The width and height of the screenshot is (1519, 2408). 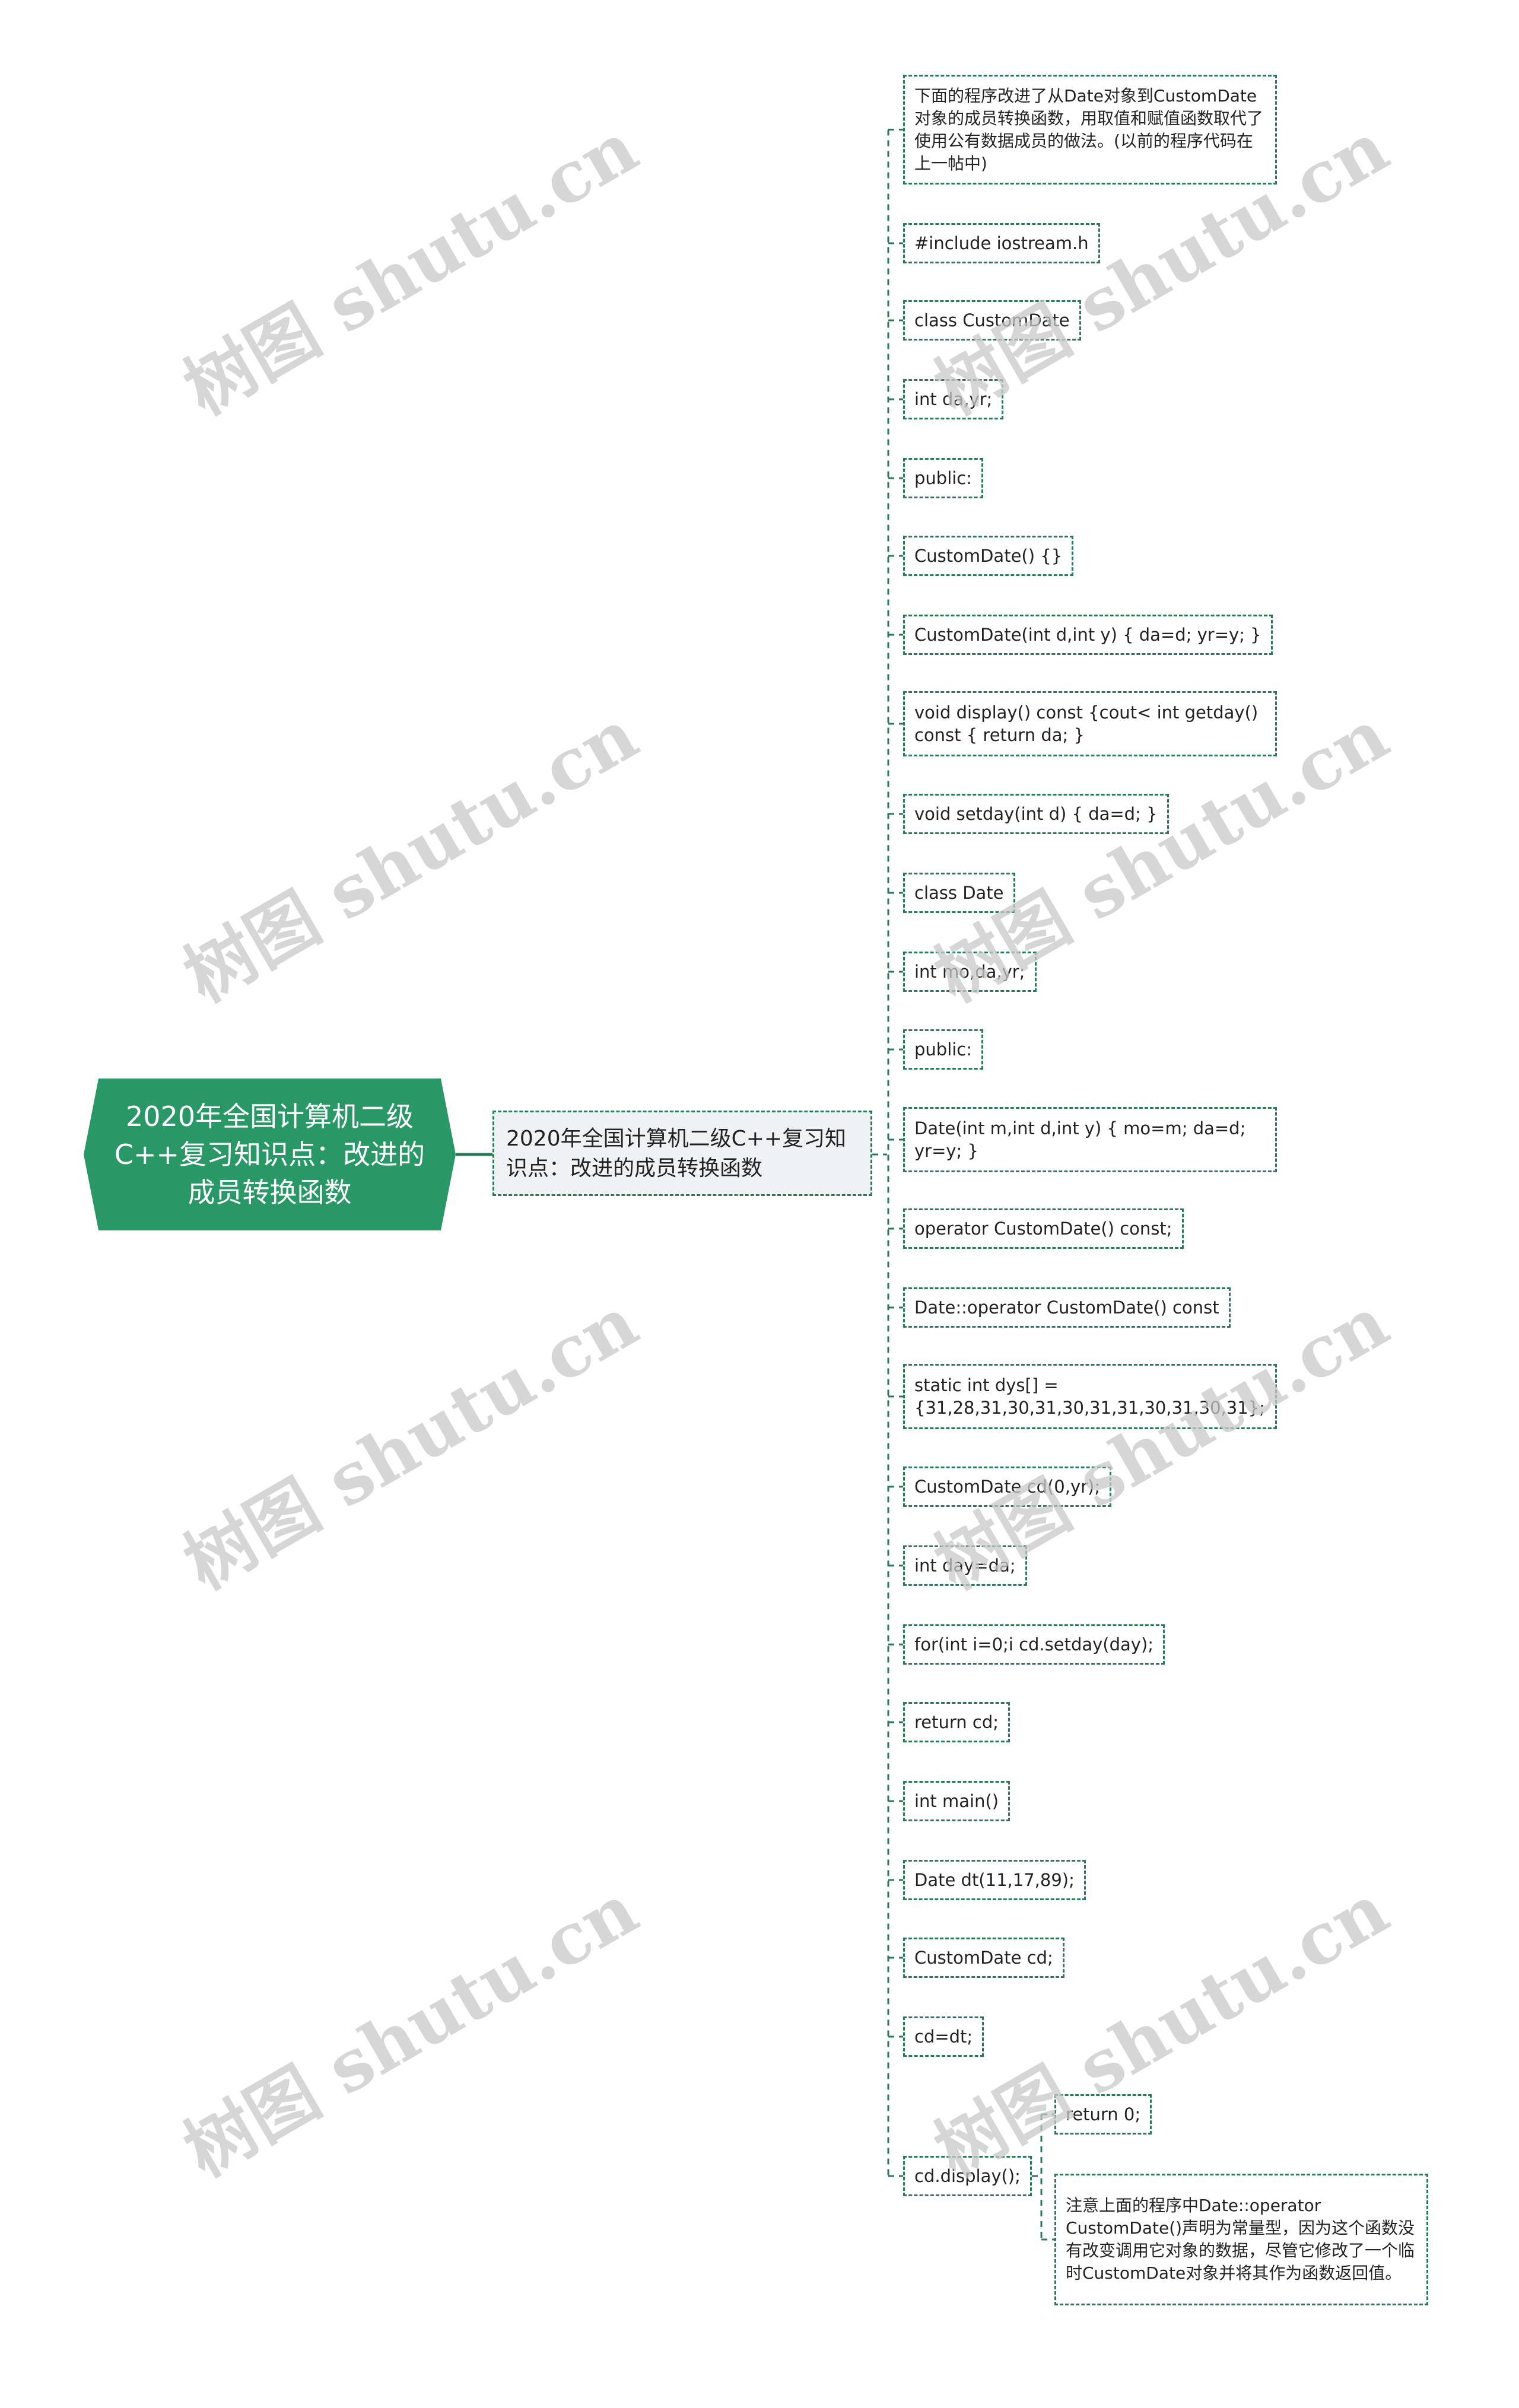 What do you see at coordinates (970, 1185) in the screenshot?
I see `trunk-lines` at bounding box center [970, 1185].